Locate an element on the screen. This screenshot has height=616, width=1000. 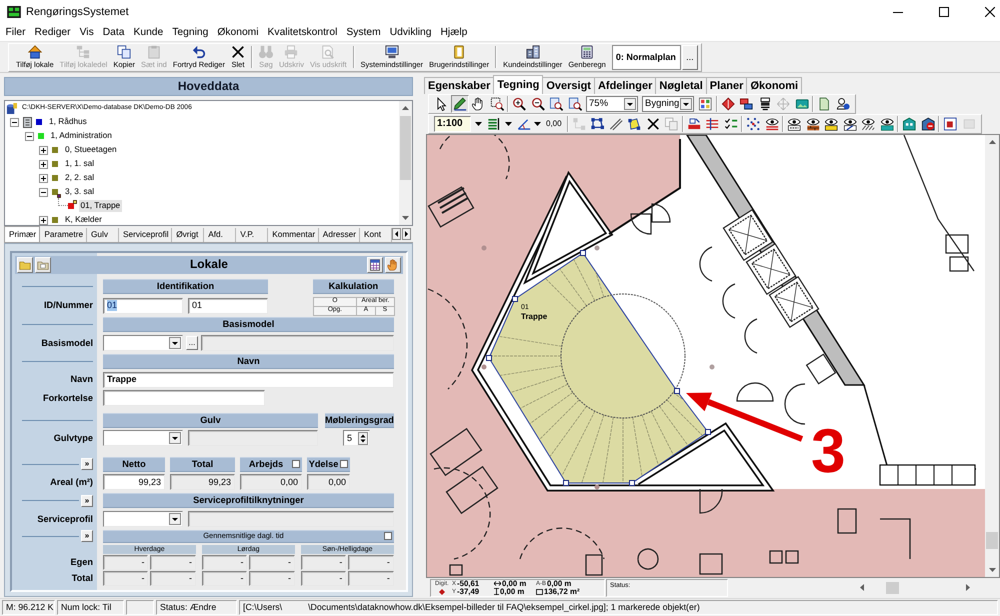
menu-item: Kvalitetskontrol is located at coordinates (302, 32).